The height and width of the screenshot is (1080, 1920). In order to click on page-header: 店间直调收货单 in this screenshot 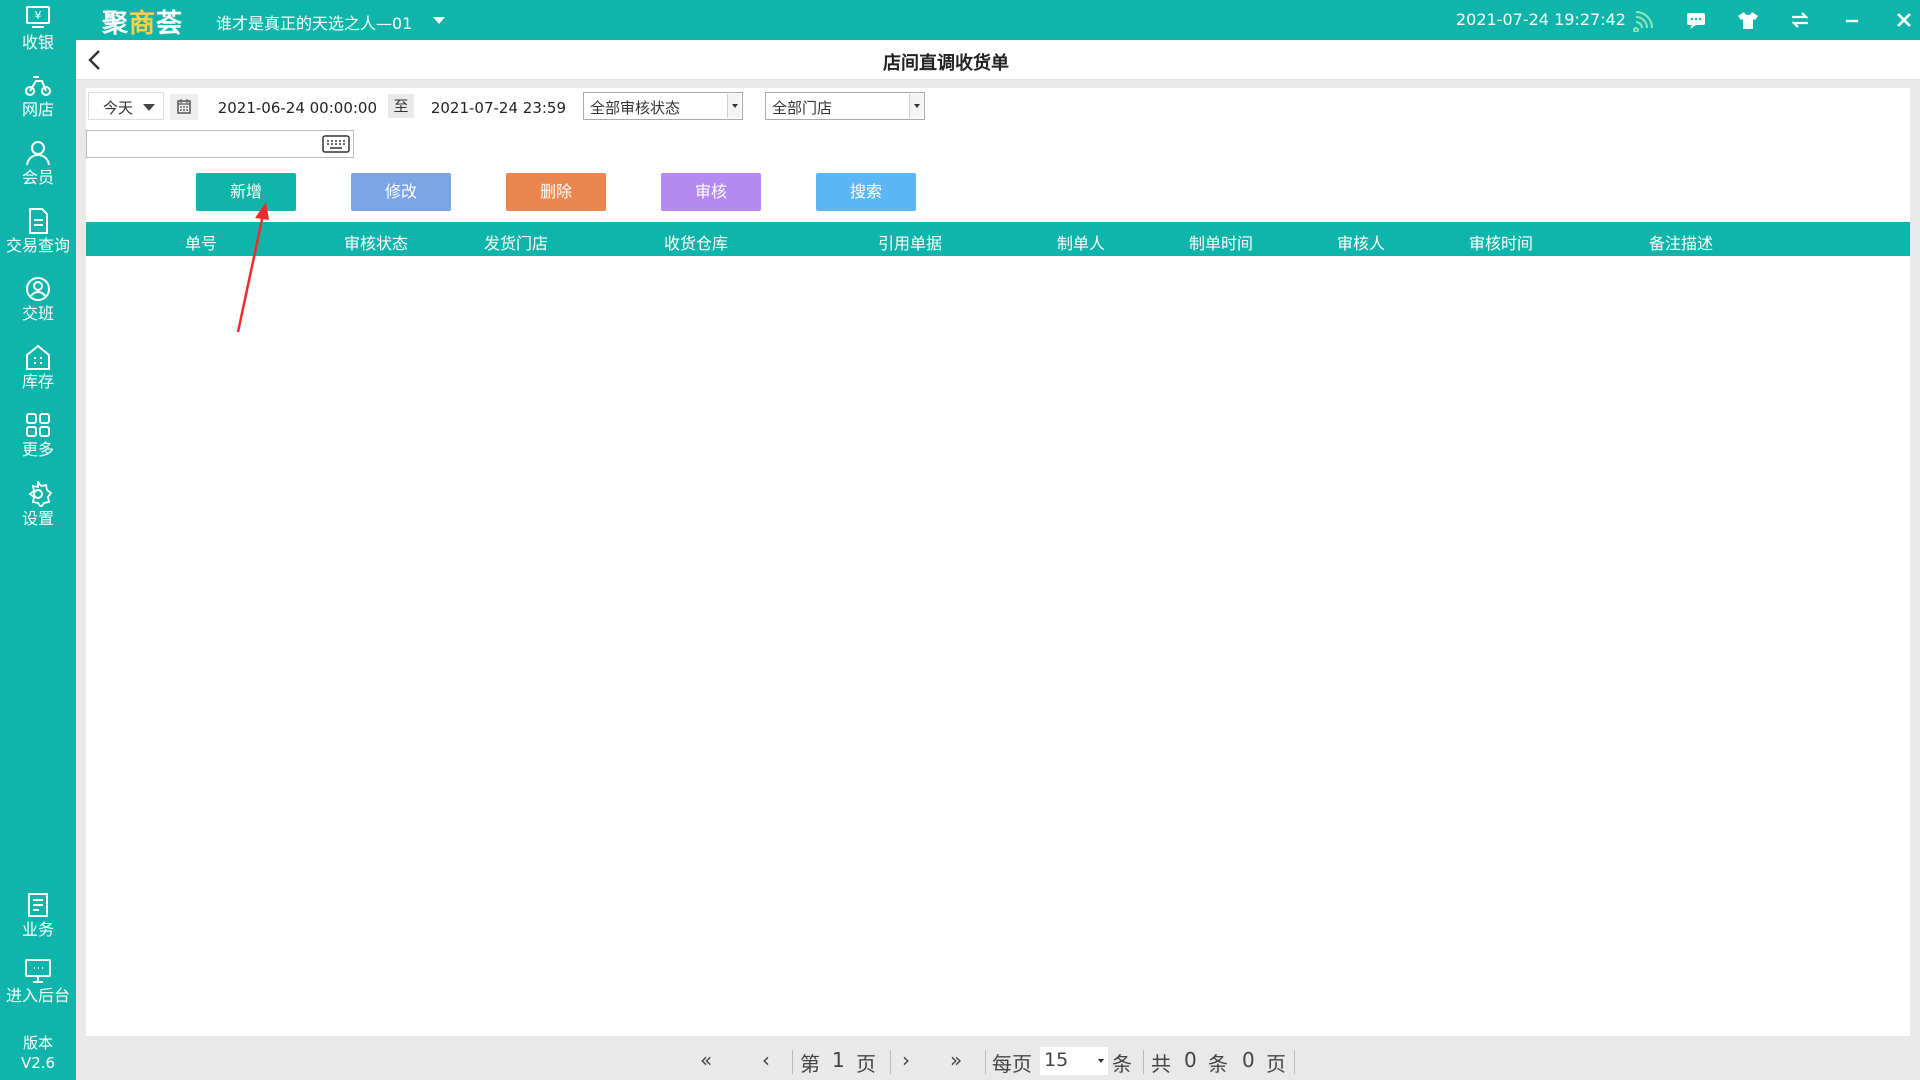, I will do `click(998, 60)`.